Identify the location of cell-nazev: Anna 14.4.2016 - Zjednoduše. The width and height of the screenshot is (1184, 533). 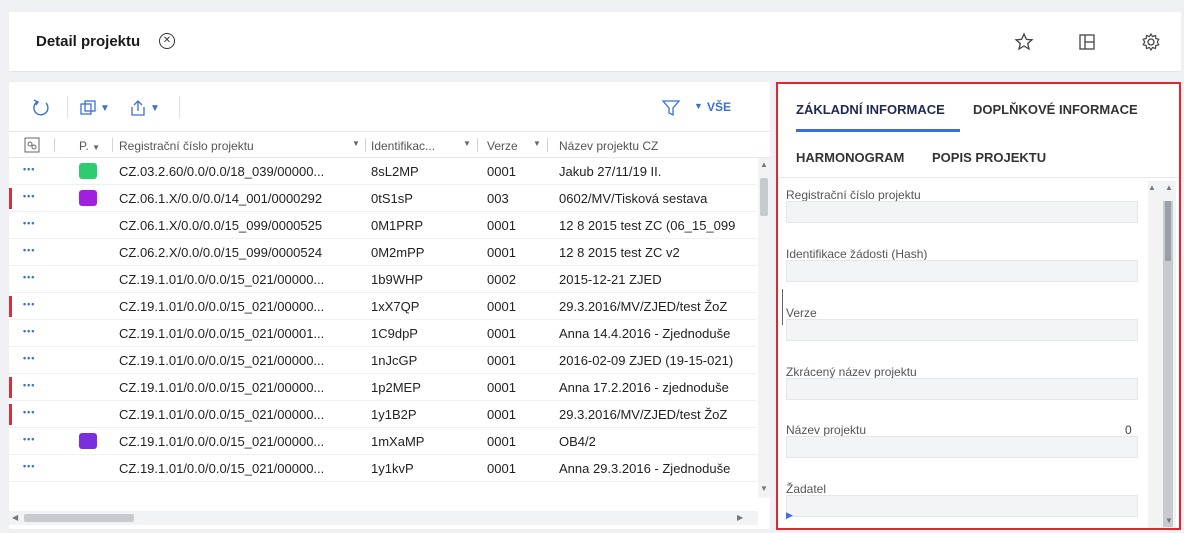
(645, 333).